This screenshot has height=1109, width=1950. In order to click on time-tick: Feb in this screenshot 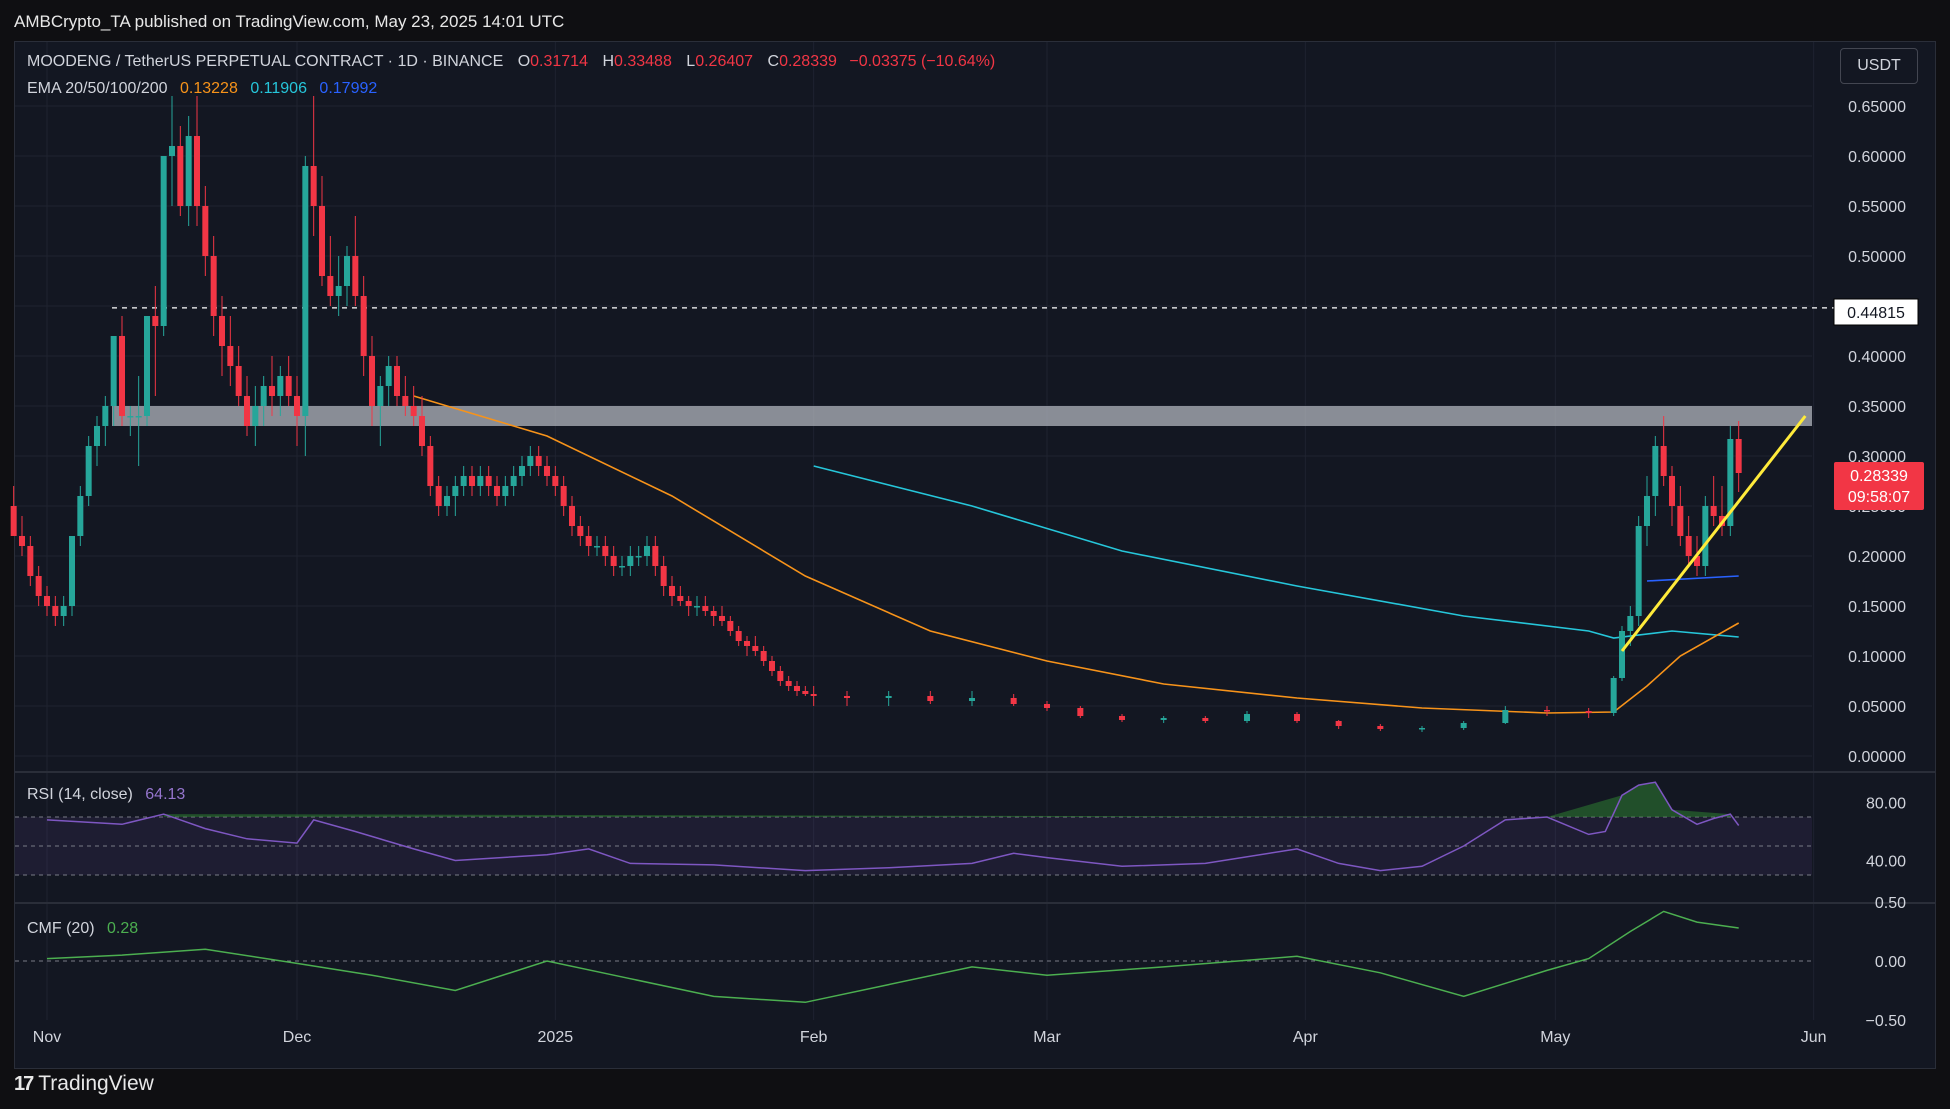, I will do `click(814, 1037)`.